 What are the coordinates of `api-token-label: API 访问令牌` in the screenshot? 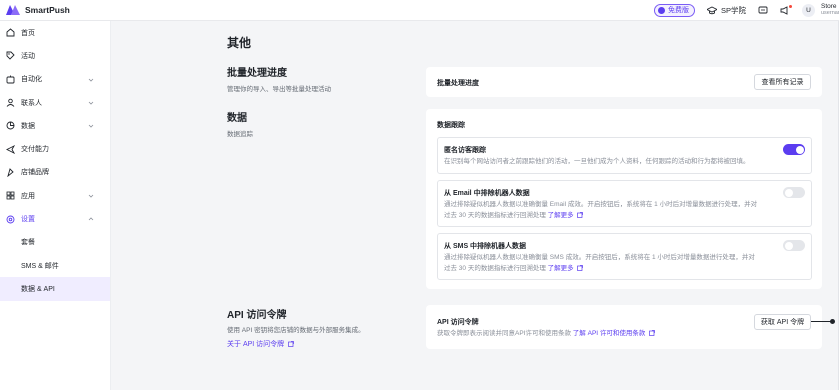 It's located at (458, 322).